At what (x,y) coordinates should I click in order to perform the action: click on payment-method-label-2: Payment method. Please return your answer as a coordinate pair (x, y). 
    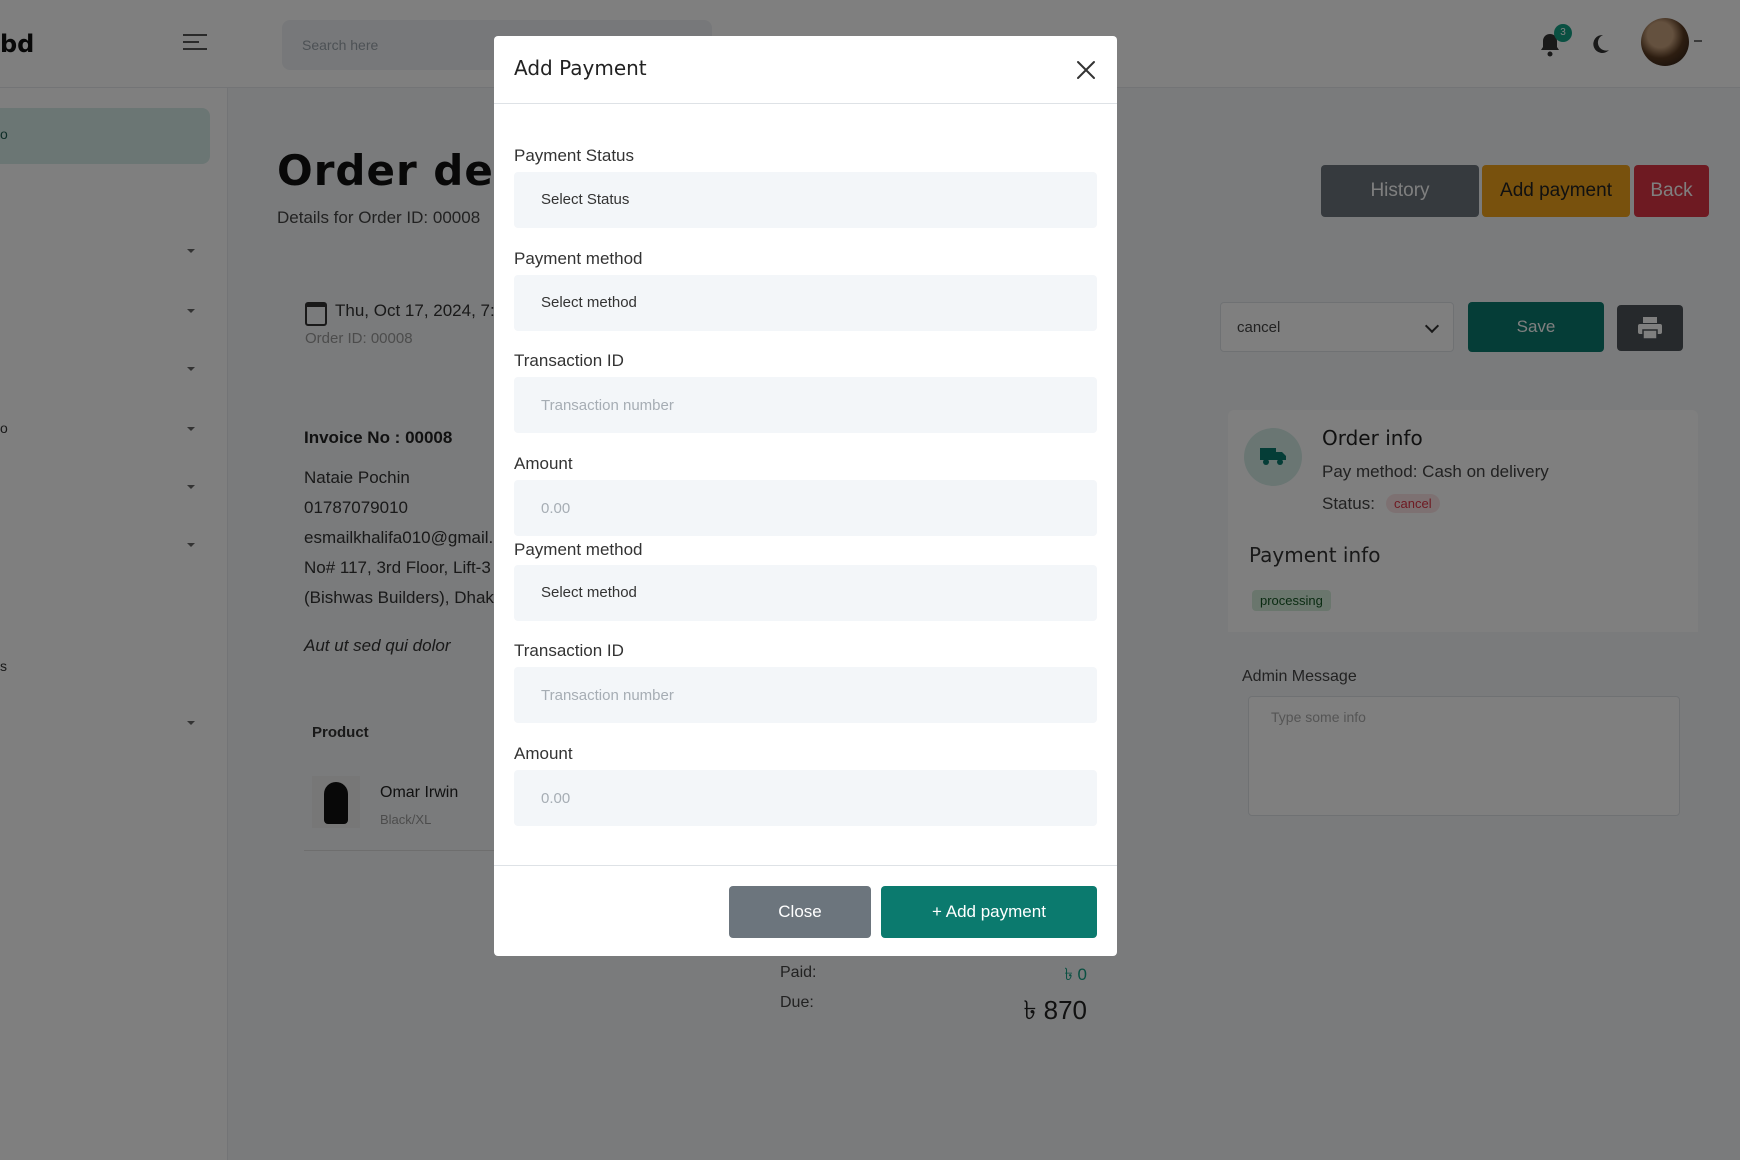
    Looking at the image, I should click on (578, 549).